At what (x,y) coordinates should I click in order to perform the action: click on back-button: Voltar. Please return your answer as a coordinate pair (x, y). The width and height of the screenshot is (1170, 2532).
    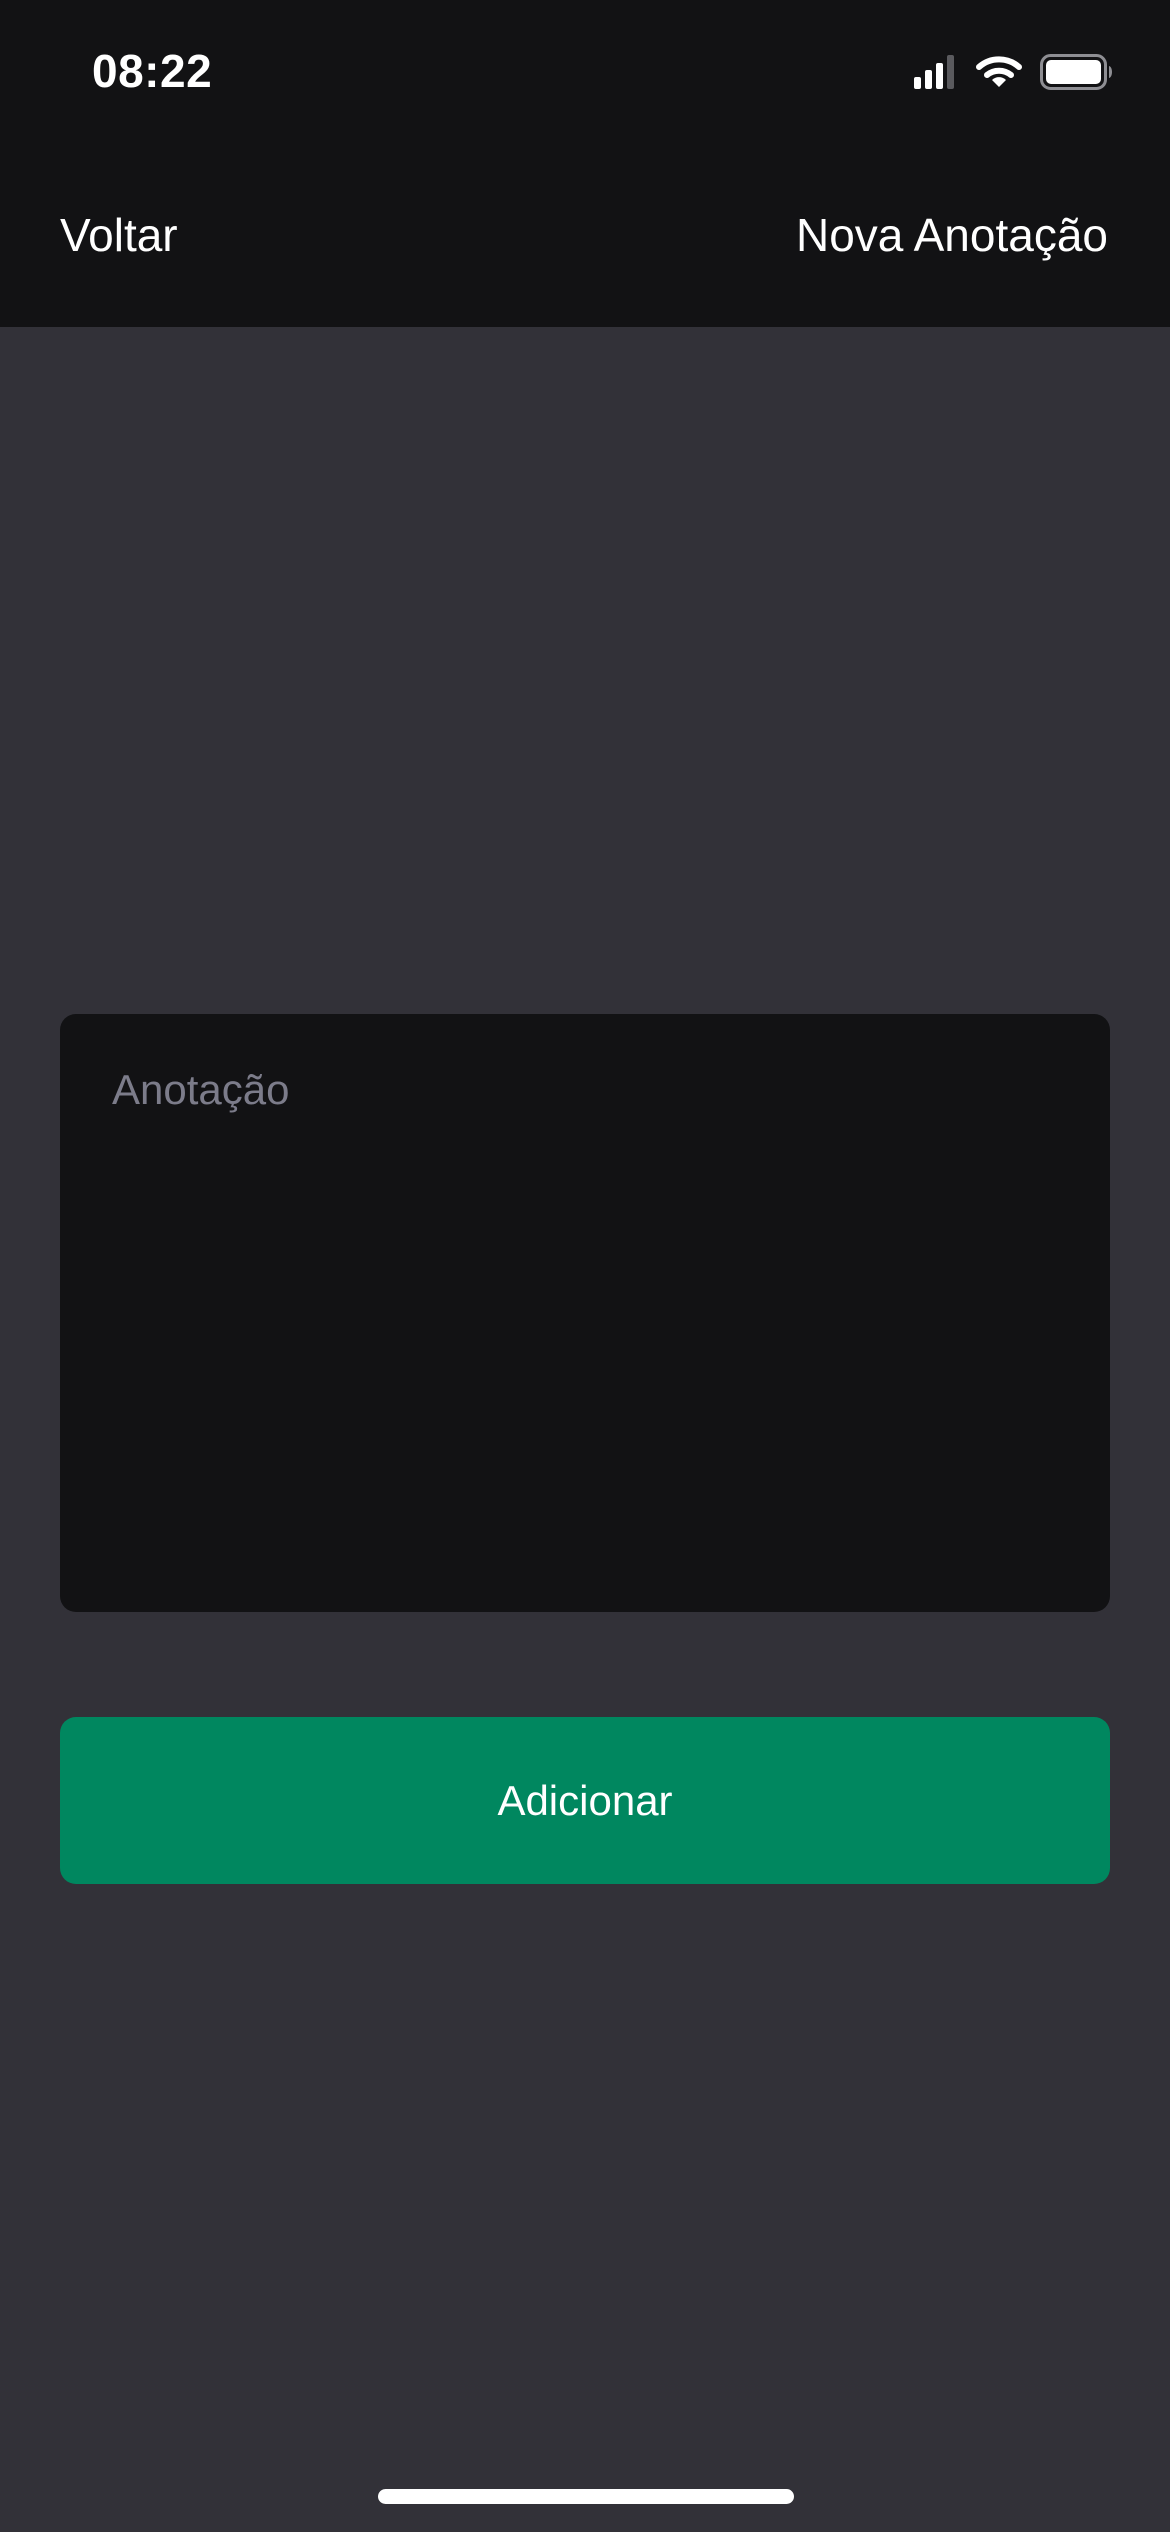
    Looking at the image, I should click on (119, 235).